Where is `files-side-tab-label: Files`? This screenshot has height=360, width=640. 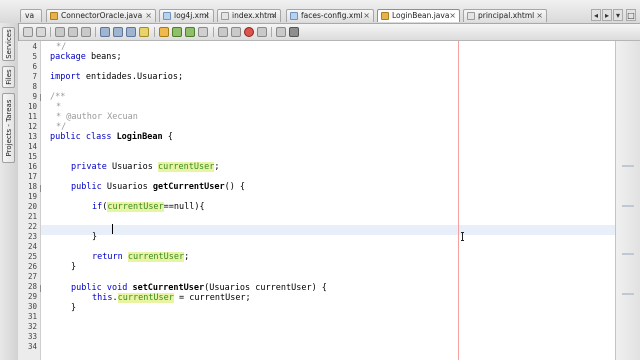
files-side-tab-label: Files is located at coordinates (8, 77).